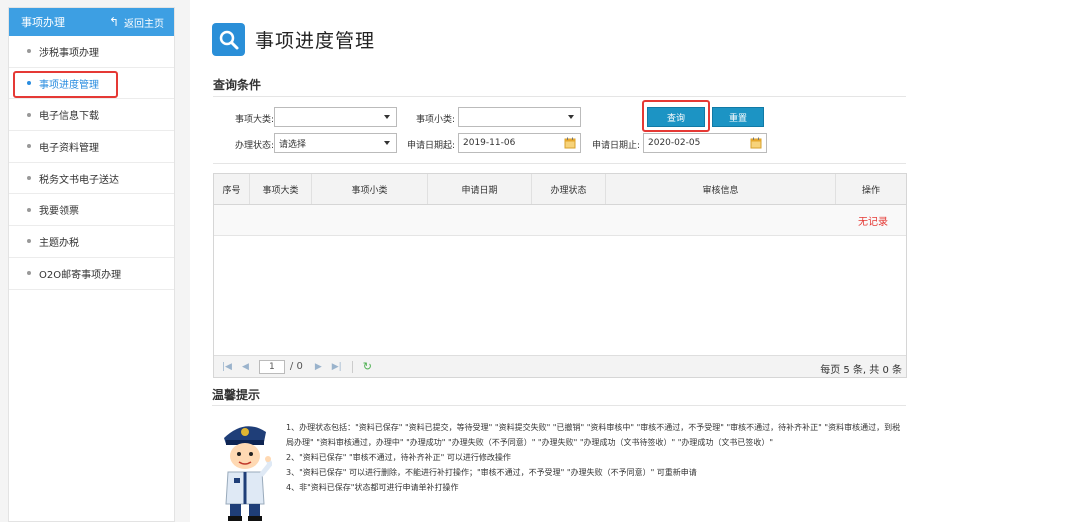 The height and width of the screenshot is (522, 1080). Describe the element at coordinates (560, 220) in the screenshot. I see `table-row: 无记录` at that location.